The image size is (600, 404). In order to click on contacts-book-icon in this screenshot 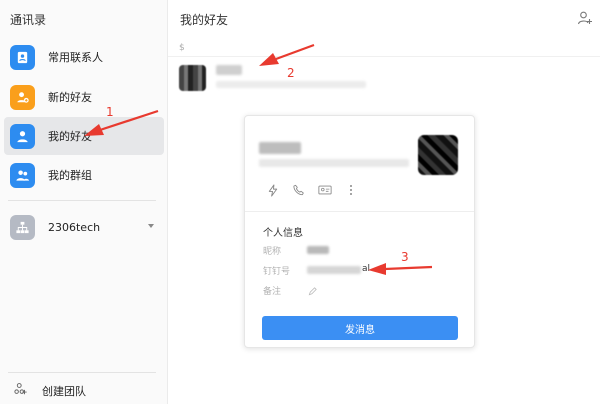, I will do `click(22, 57)`.